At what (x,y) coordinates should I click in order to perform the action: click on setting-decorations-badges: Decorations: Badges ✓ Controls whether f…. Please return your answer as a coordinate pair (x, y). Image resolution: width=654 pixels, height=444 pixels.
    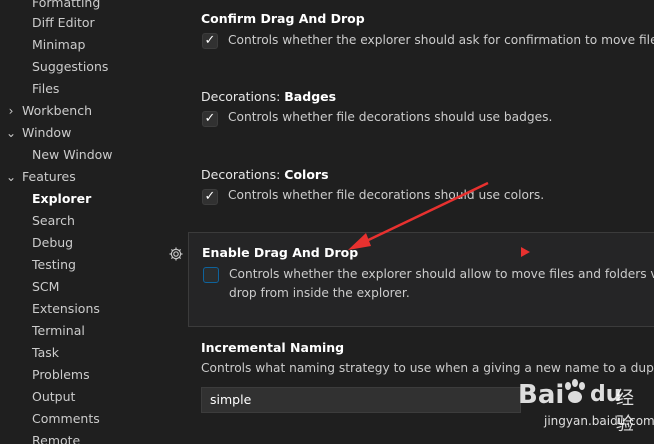
    Looking at the image, I should click on (421, 119).